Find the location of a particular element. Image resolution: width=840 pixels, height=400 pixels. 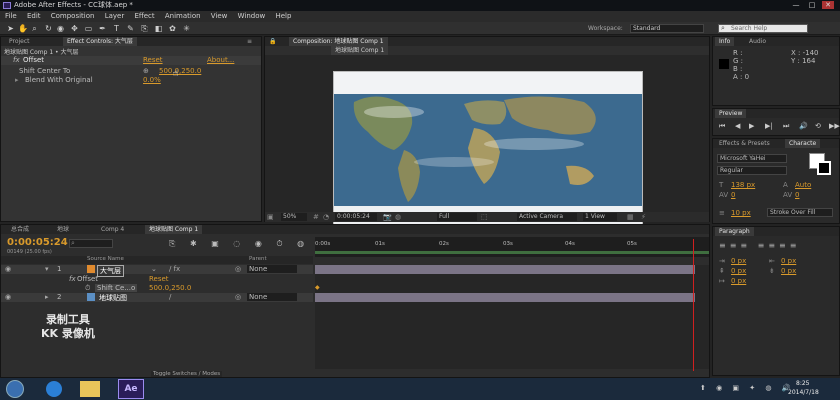

layer-parent-select: None is located at coordinates (272, 297).